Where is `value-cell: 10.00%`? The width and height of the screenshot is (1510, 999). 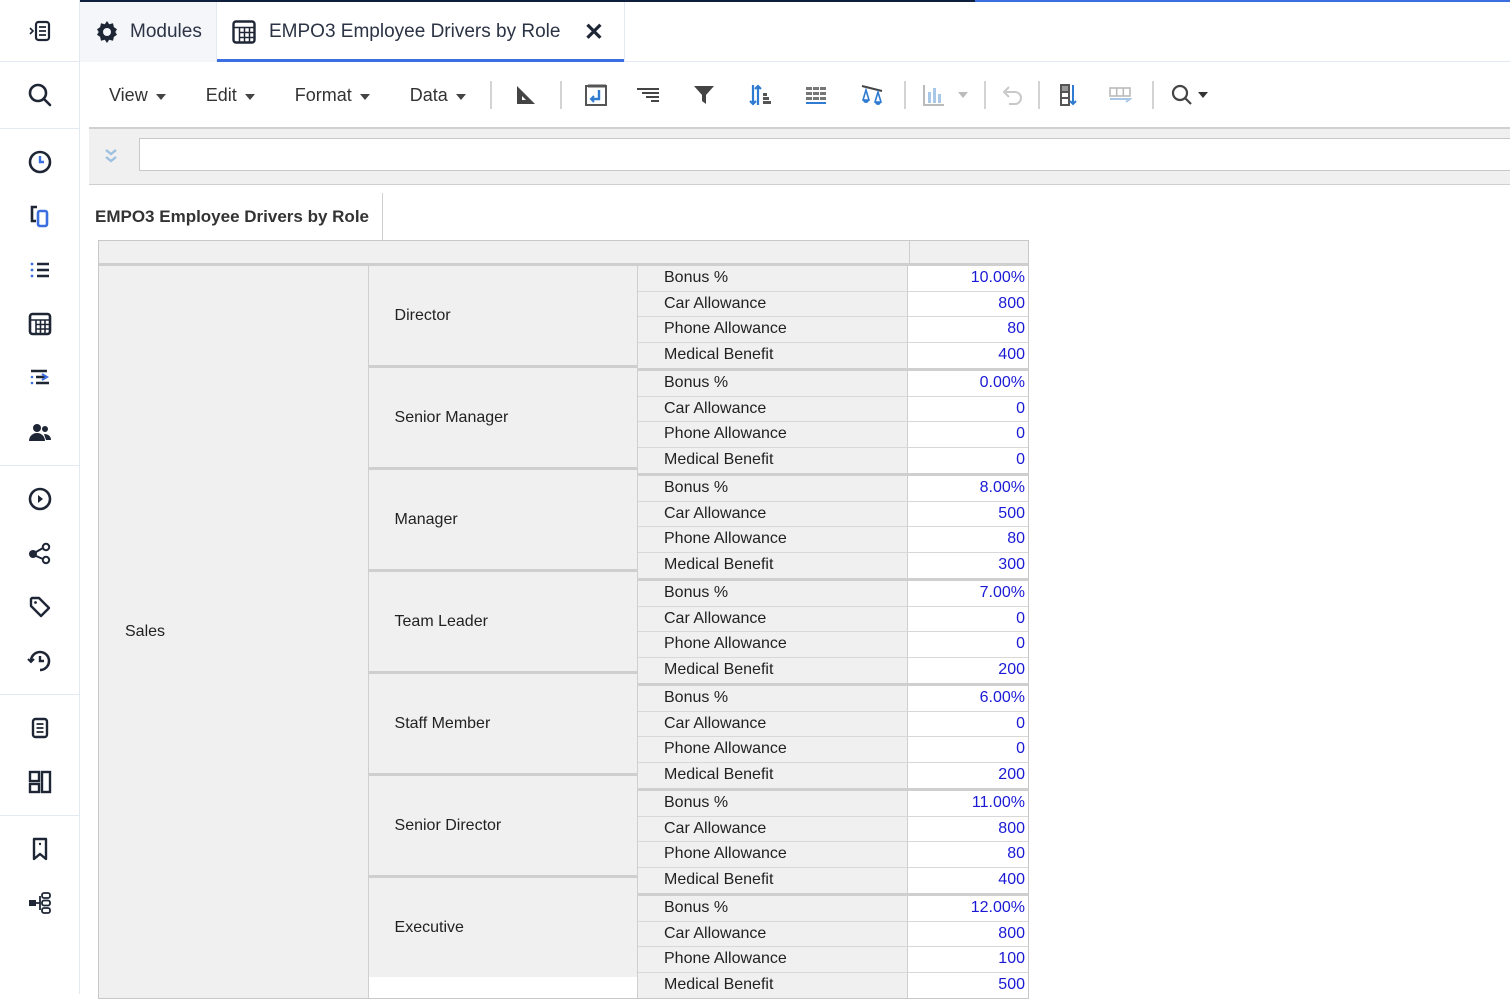 value-cell: 10.00% is located at coordinates (968, 278).